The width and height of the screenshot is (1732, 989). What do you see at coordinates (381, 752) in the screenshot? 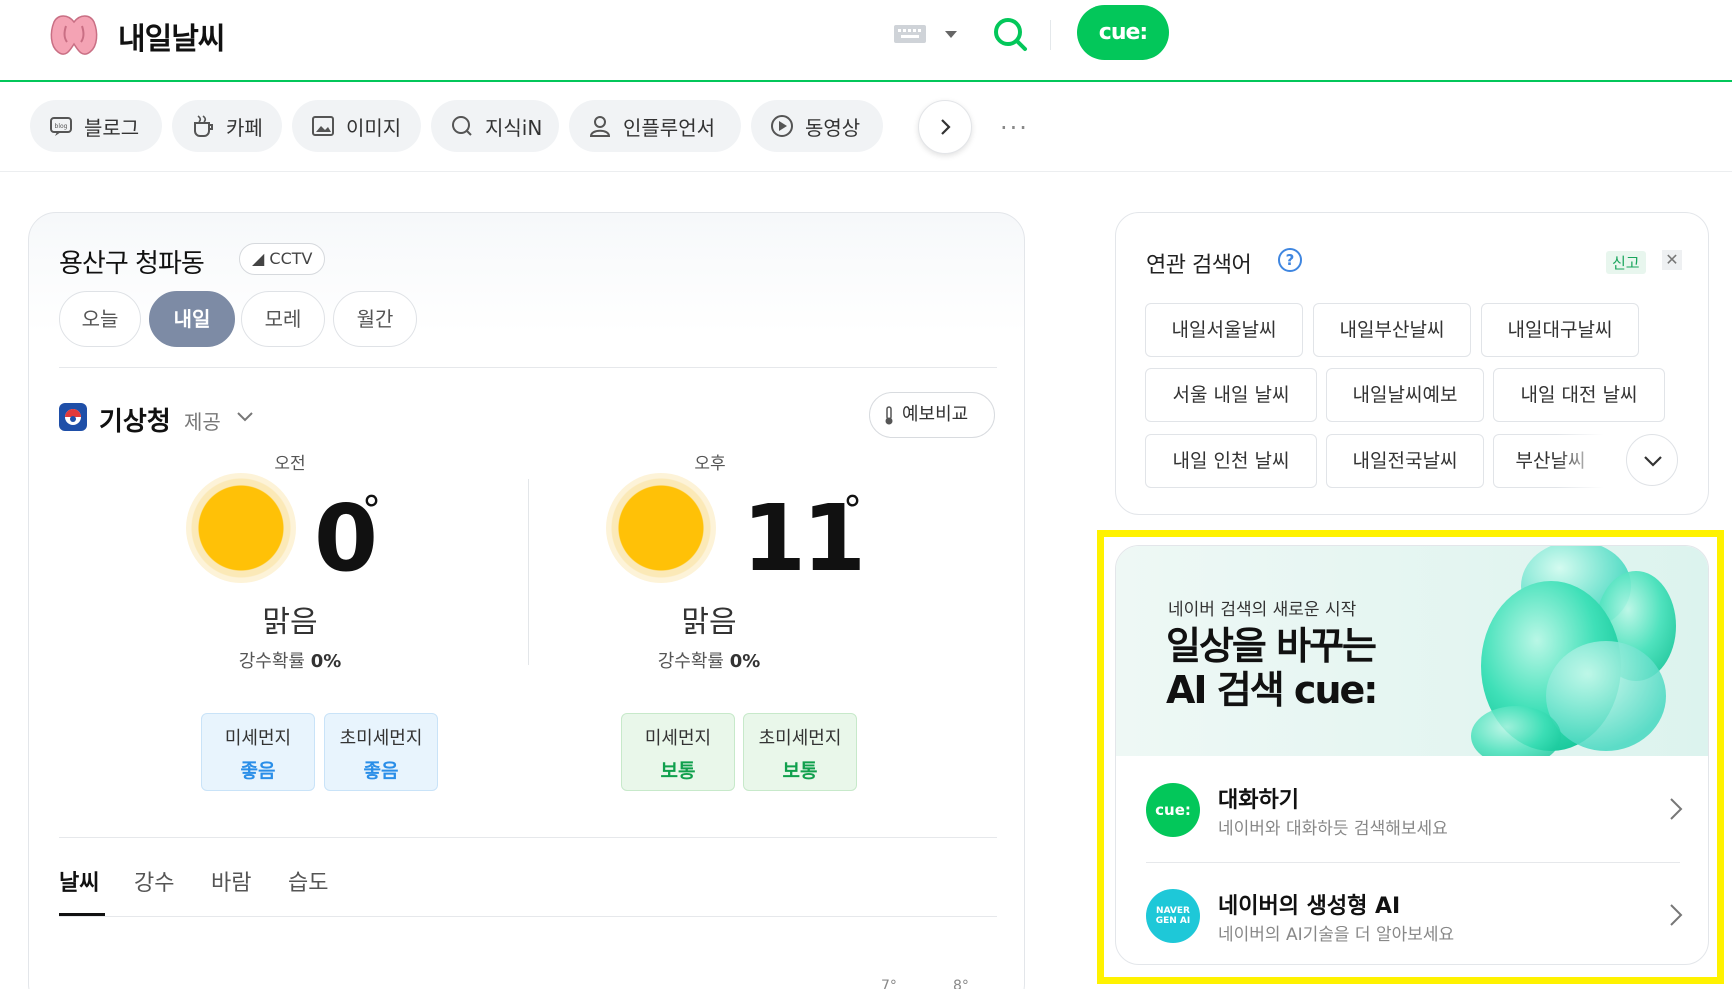
I see `am-ultrafine-dust: 초미세먼지 좋음` at bounding box center [381, 752].